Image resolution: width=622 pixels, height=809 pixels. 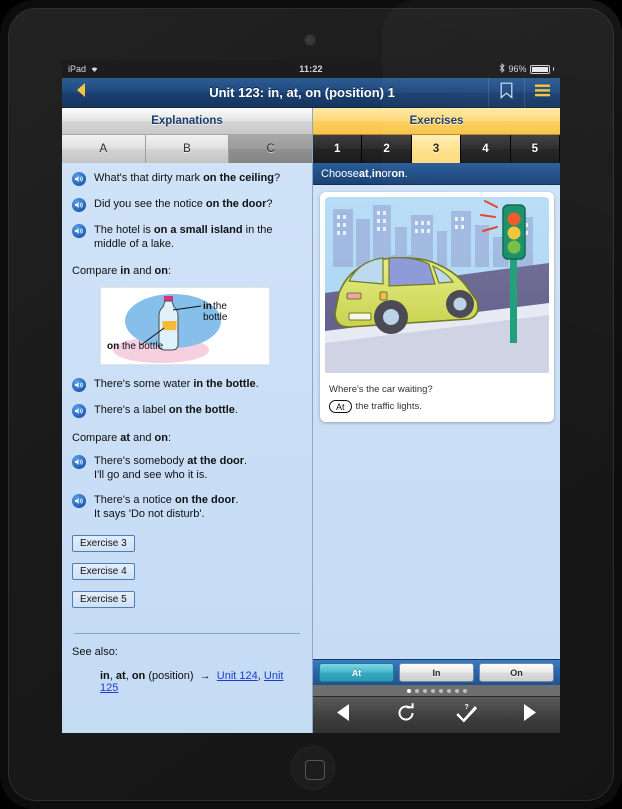 I want to click on next-button, so click(x=529, y=715).